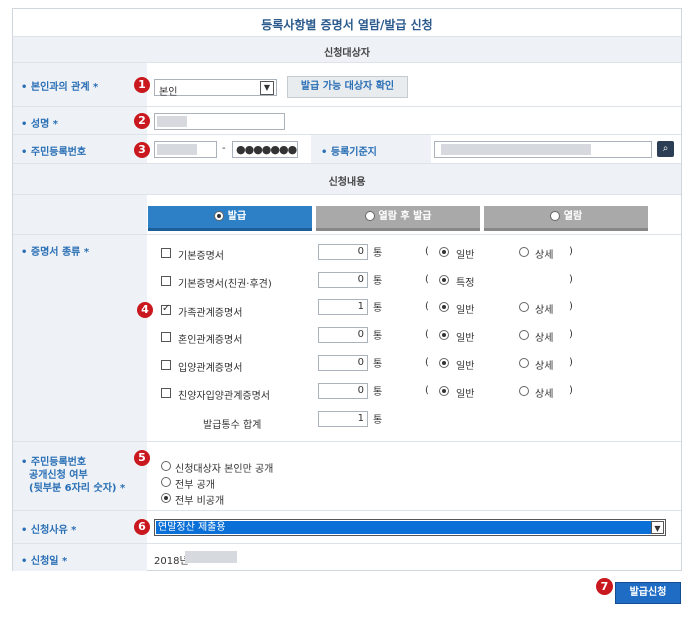  Describe the element at coordinates (54, 152) in the screenshot. I see `resident-number-label: • 주민등록번호` at that location.